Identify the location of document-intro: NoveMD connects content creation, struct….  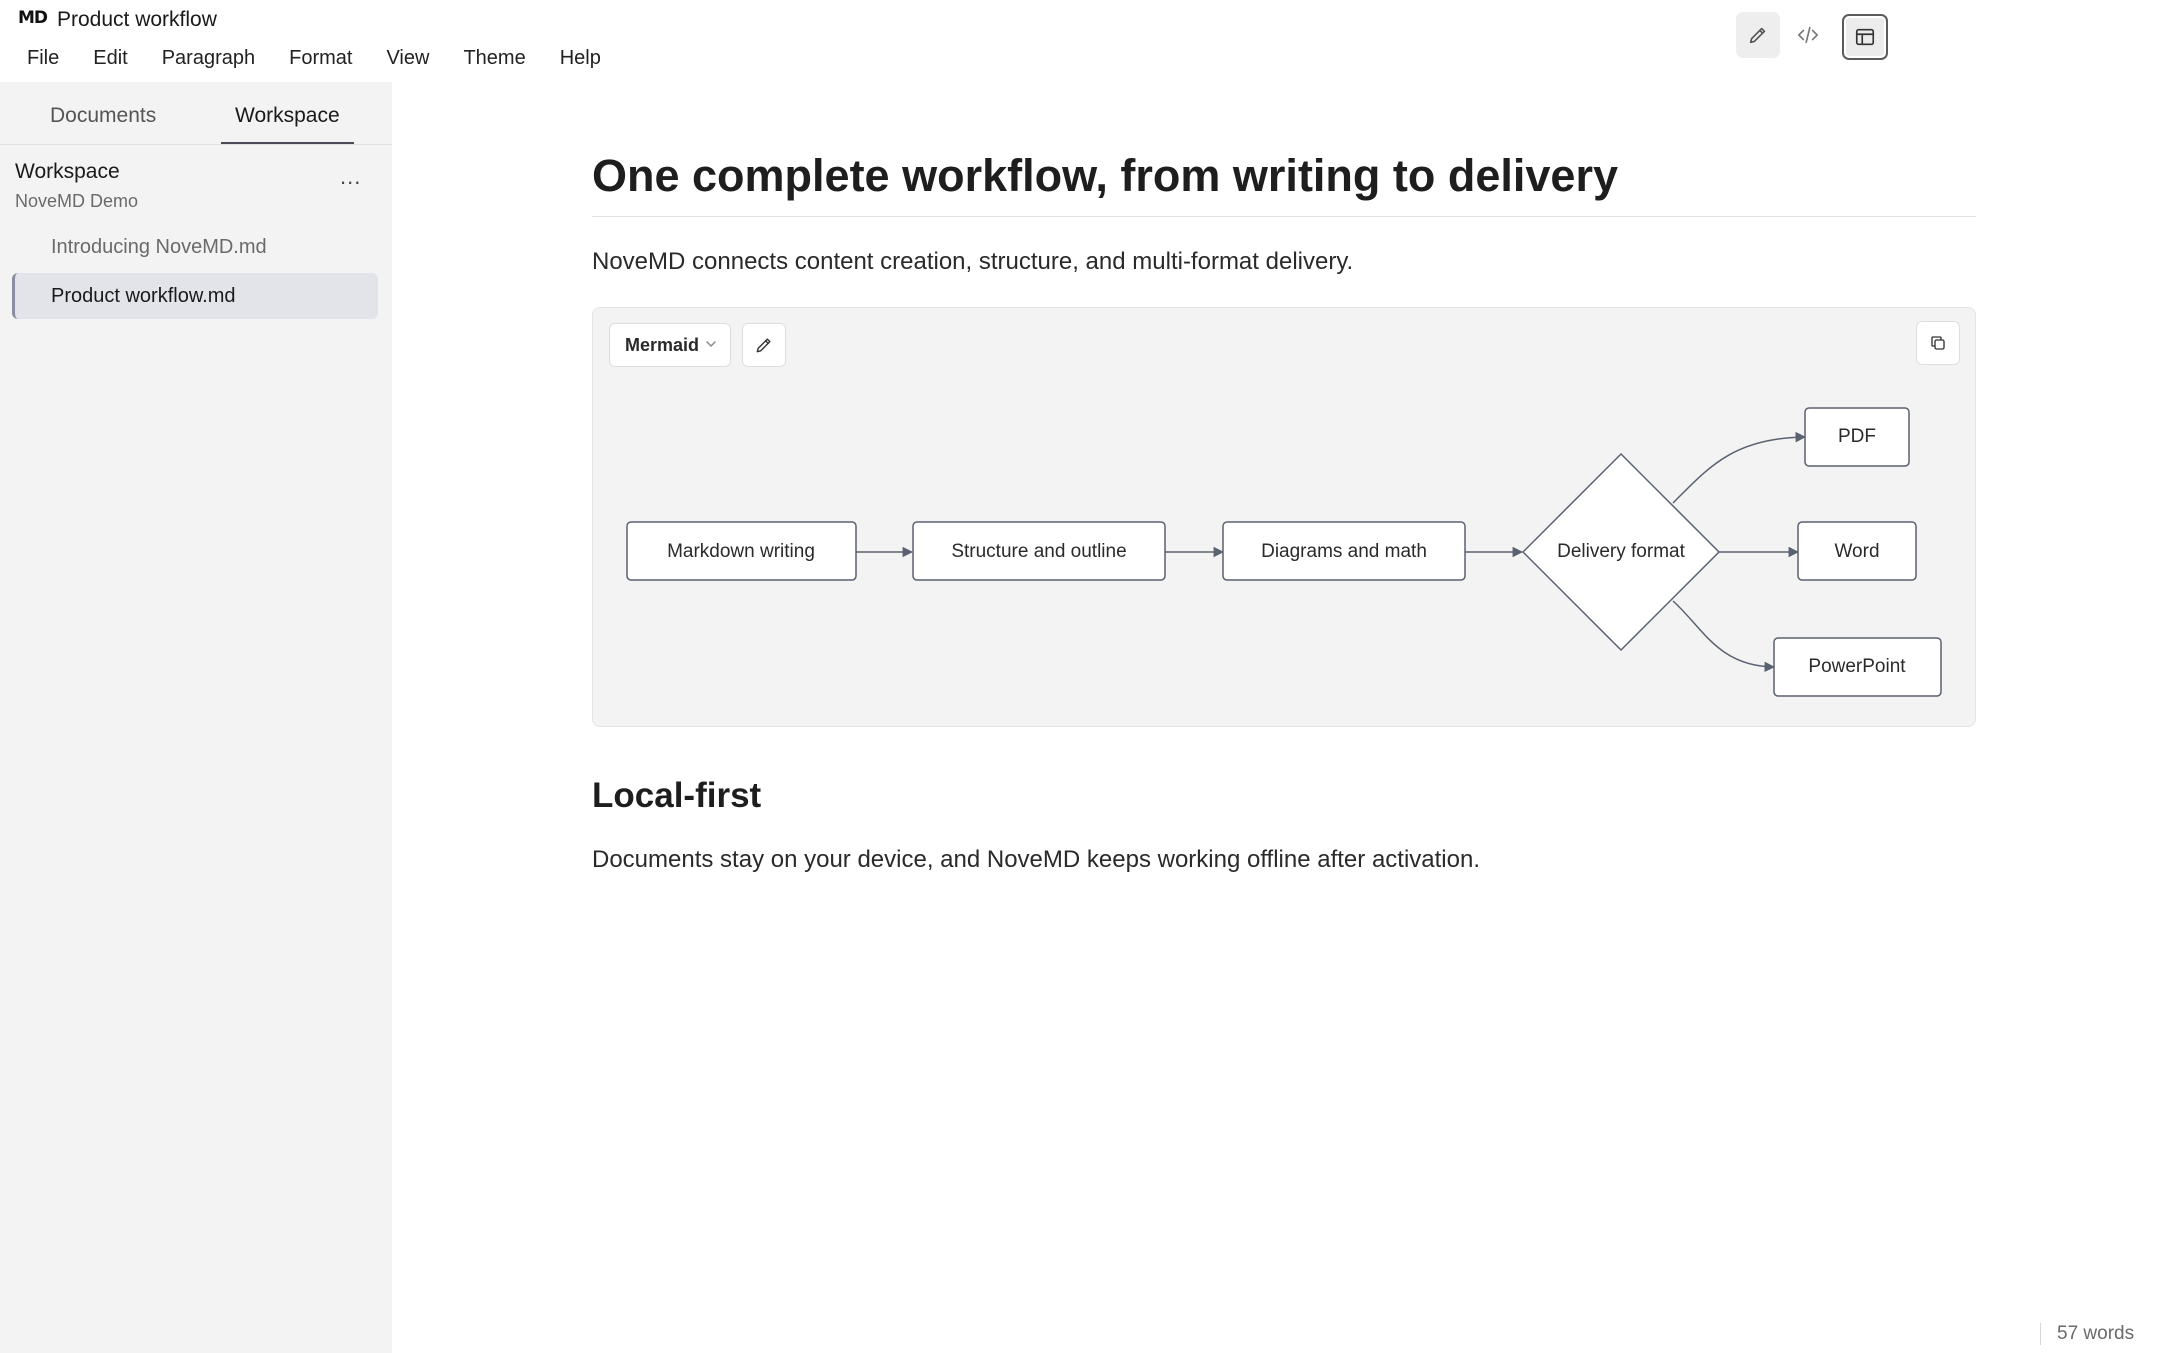
(972, 262).